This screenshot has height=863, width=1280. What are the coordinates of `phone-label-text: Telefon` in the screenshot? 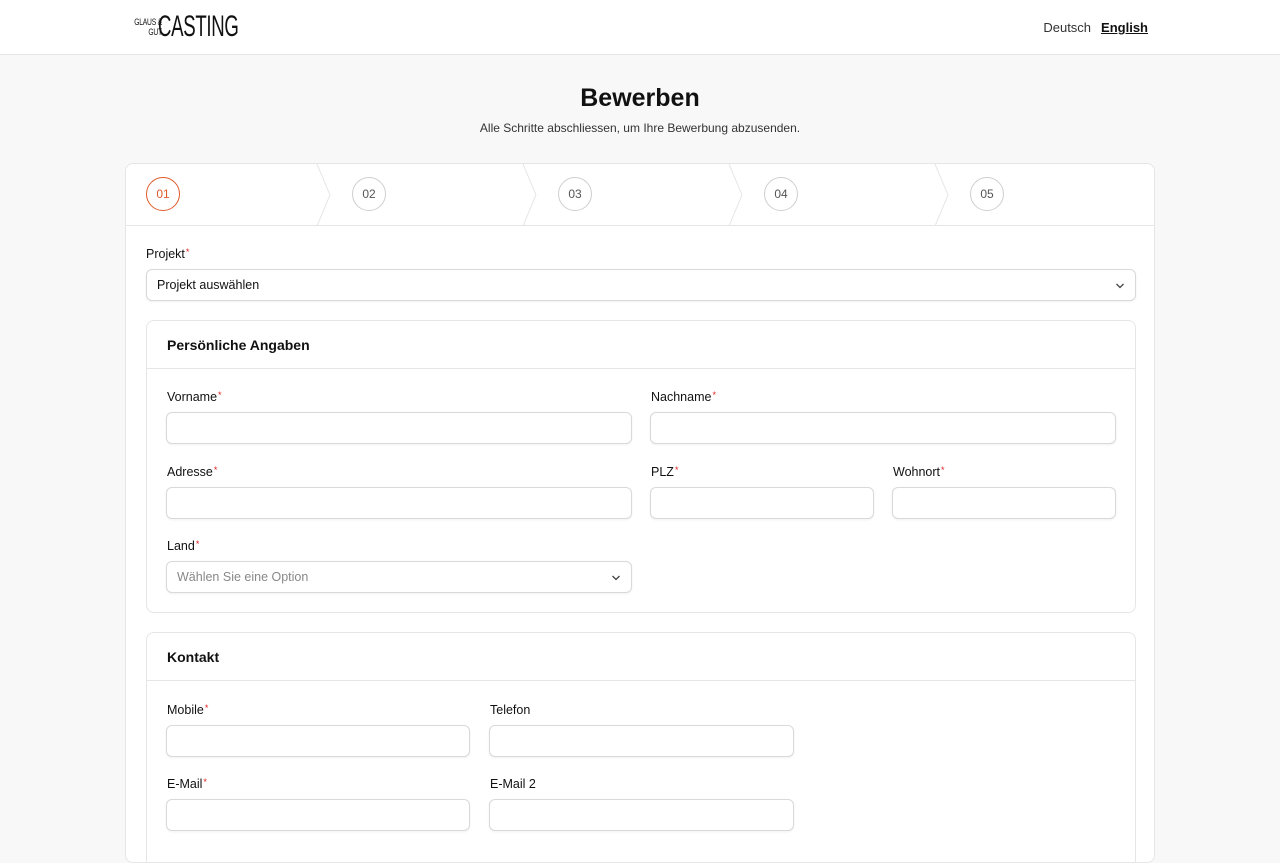 It's located at (510, 710).